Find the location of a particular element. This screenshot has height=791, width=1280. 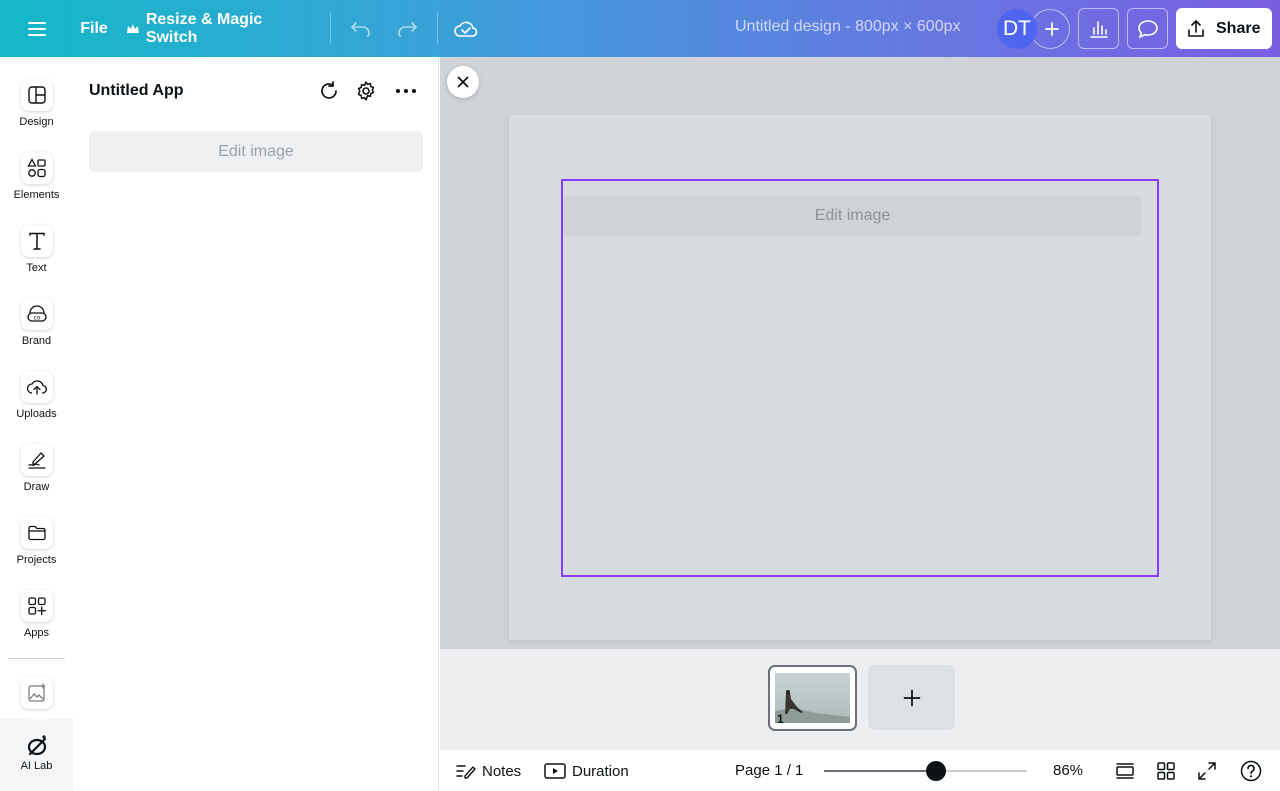

projects-icon is located at coordinates (36, 533).